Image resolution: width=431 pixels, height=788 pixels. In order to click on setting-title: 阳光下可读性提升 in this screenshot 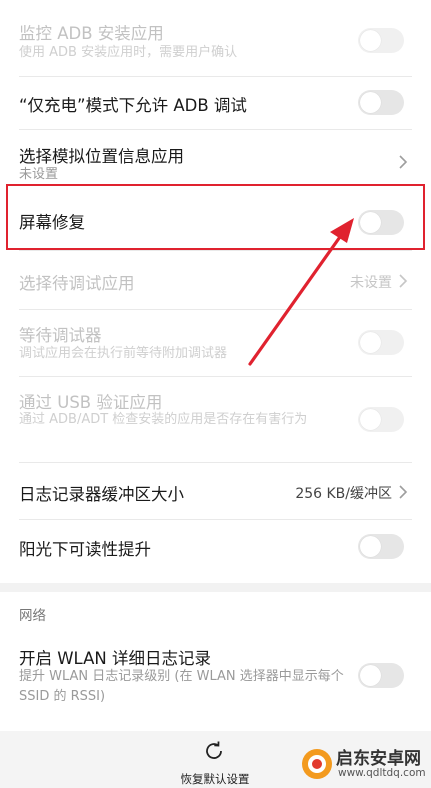, I will do `click(85, 549)`.